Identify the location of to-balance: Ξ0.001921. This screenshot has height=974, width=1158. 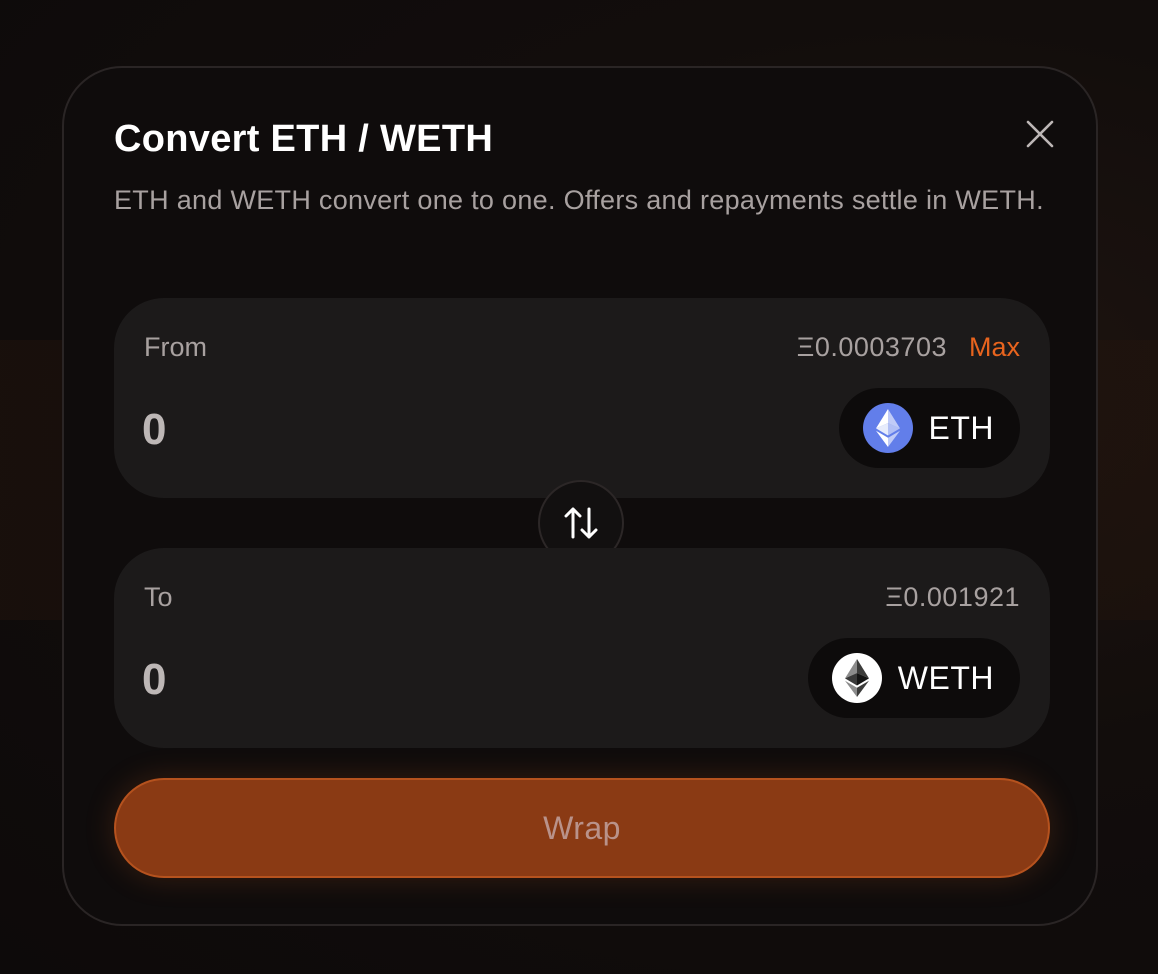
(952, 597).